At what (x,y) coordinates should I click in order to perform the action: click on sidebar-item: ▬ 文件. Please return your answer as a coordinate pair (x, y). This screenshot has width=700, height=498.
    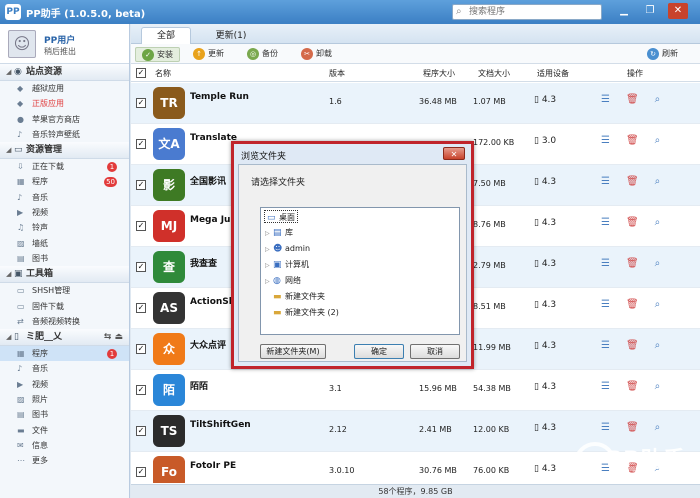
    Looking at the image, I should click on (64, 430).